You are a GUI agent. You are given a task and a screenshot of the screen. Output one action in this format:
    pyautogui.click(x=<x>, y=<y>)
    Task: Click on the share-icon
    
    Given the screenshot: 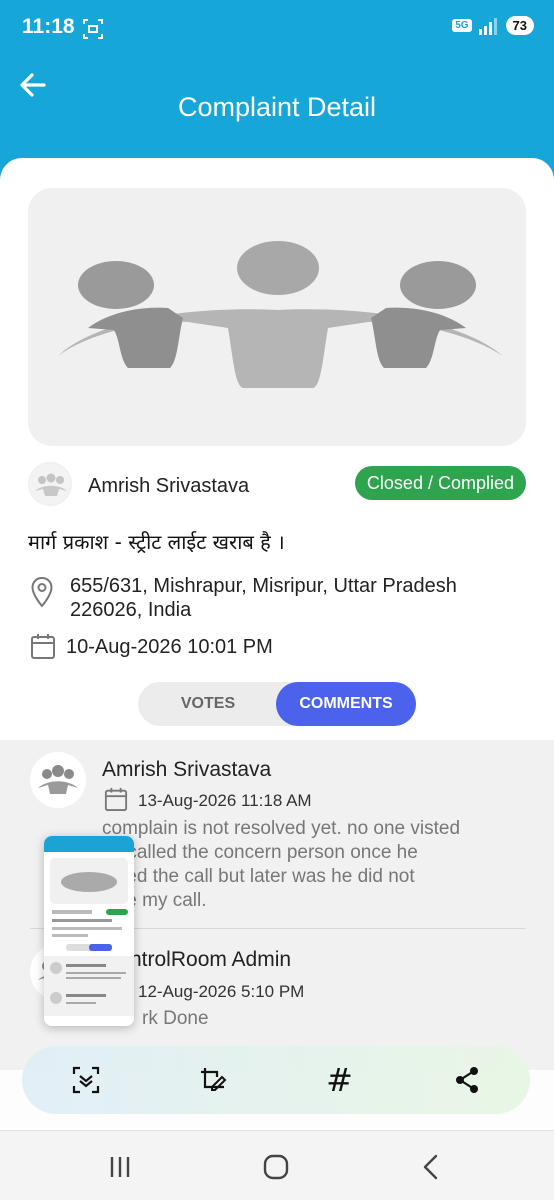 What is the action you would take?
    pyautogui.click(x=466, y=1080)
    